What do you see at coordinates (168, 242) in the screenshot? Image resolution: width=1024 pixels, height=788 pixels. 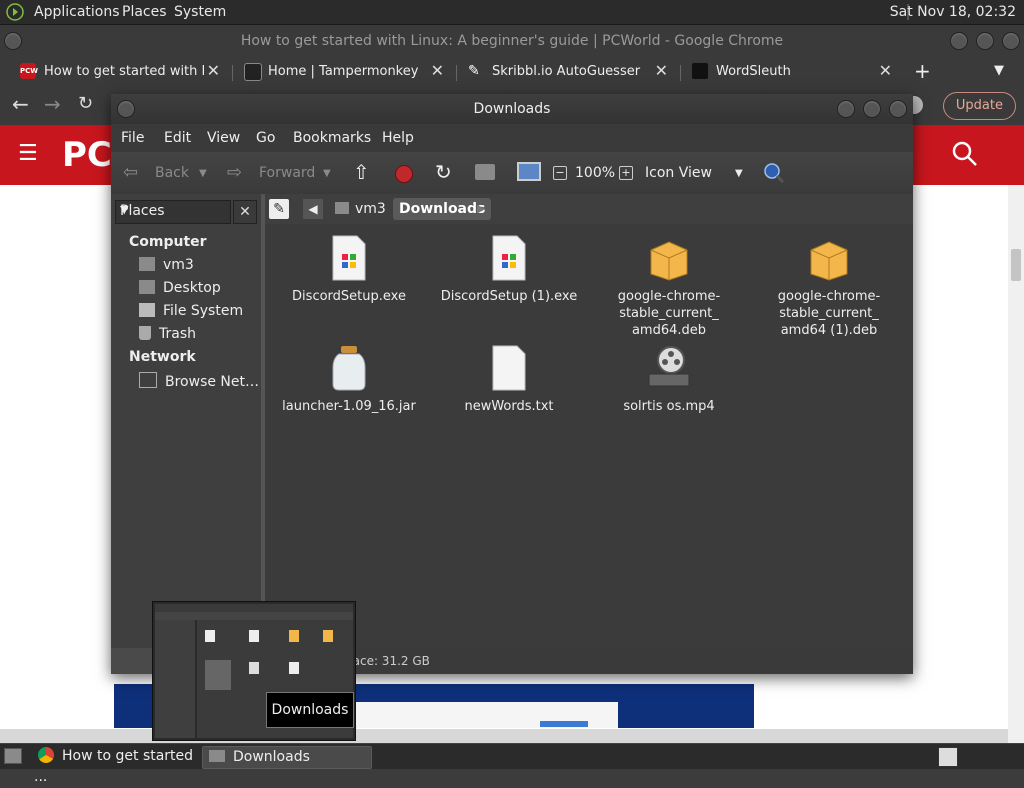 I see `sidebar-heading-computer: Computer` at bounding box center [168, 242].